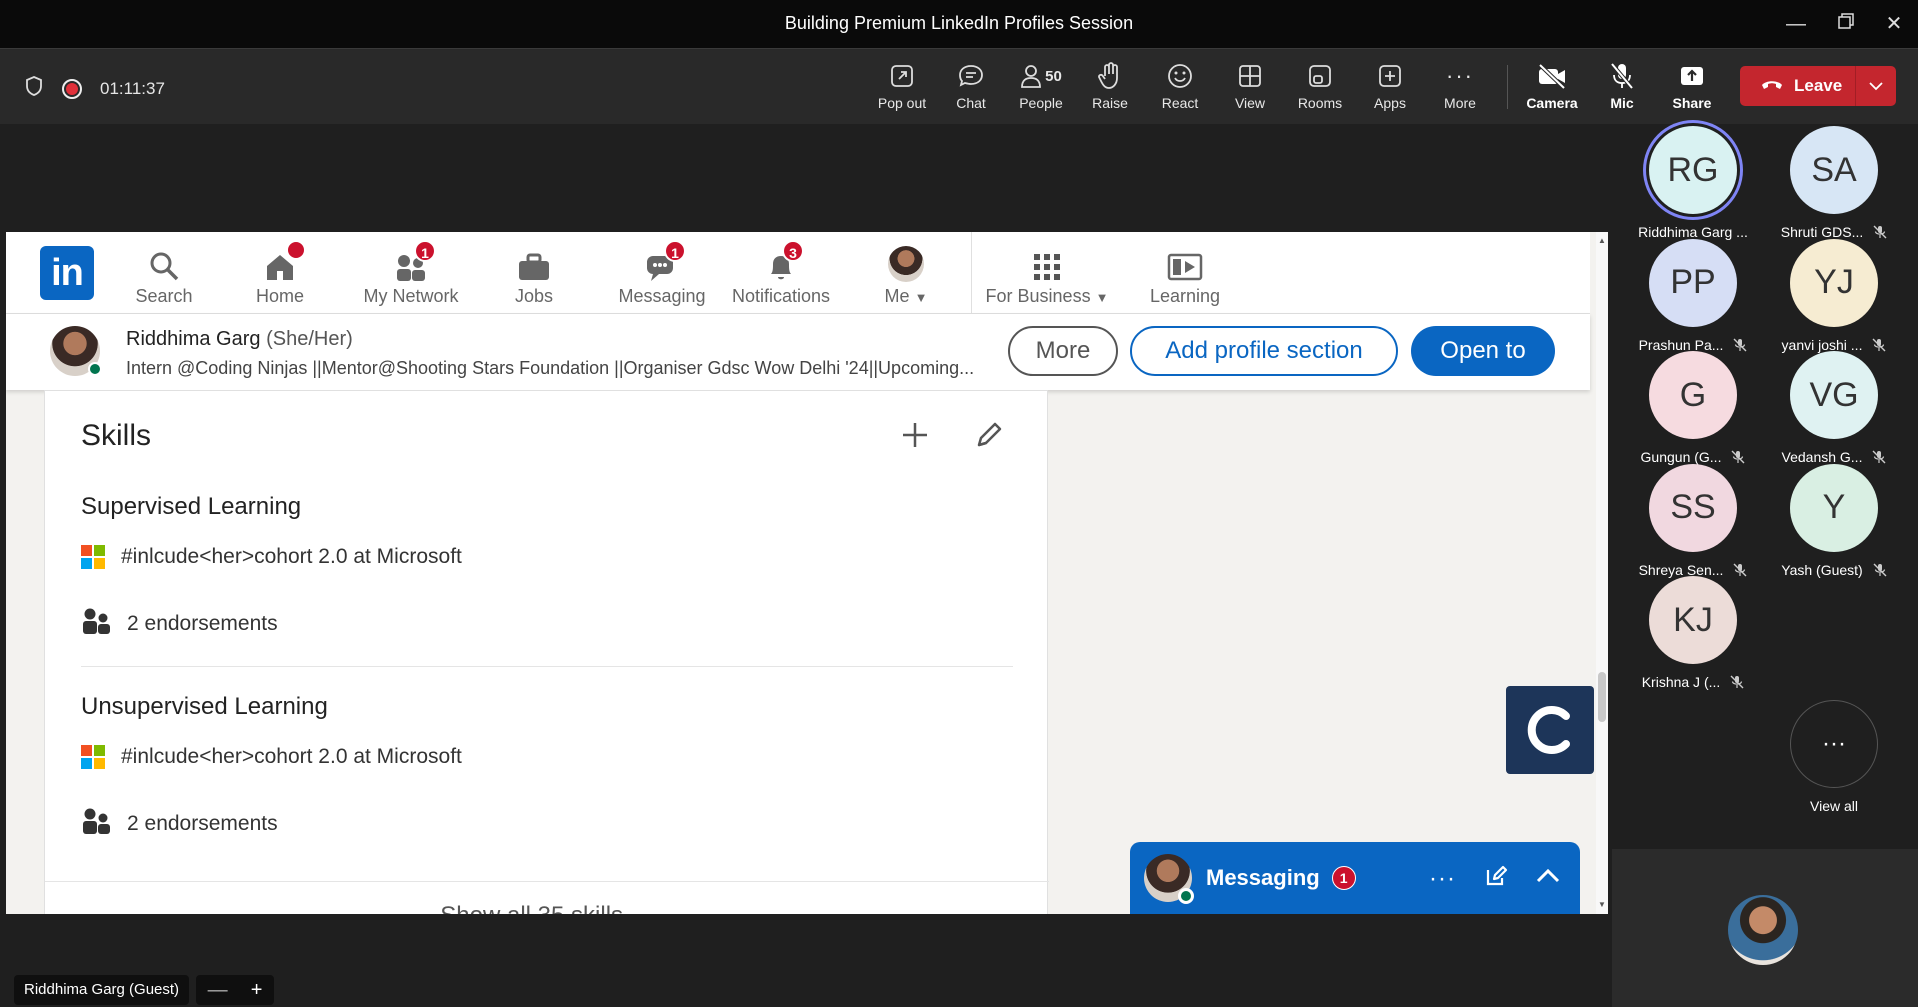  What do you see at coordinates (76, 351) in the screenshot?
I see `profile-avatar` at bounding box center [76, 351].